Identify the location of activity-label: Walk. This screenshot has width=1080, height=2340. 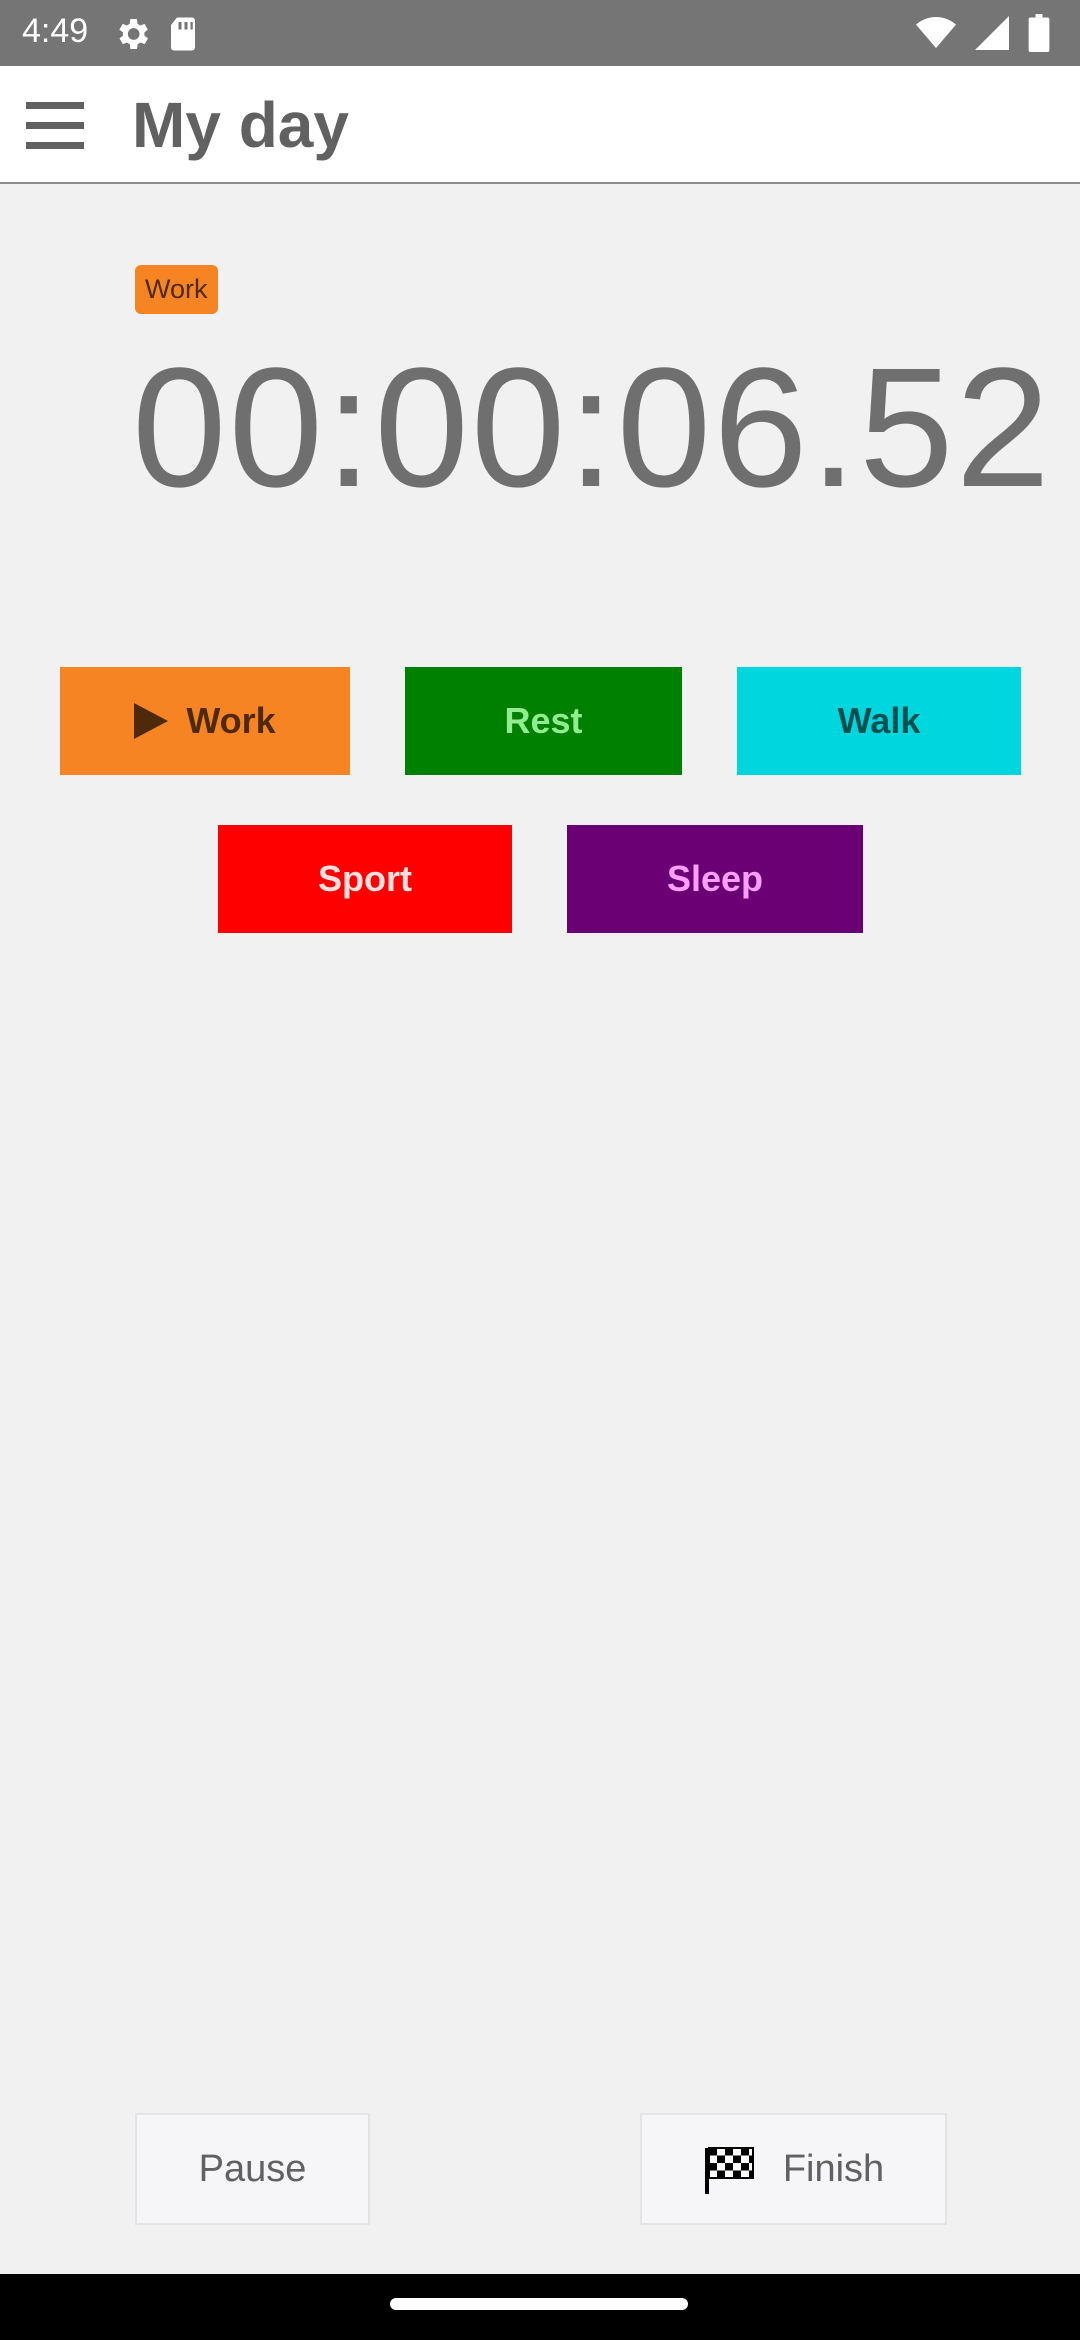
(879, 720).